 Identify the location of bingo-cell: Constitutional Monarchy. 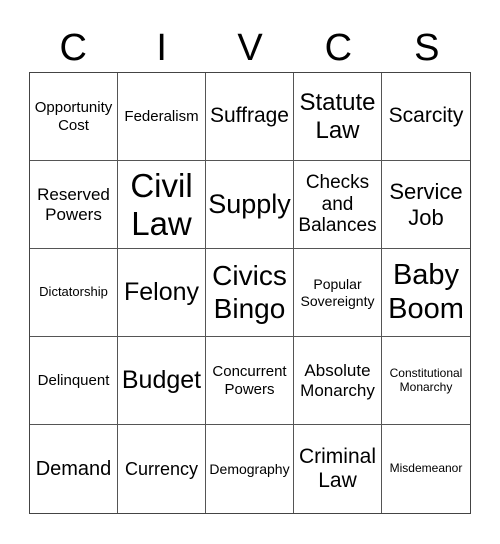
(426, 381).